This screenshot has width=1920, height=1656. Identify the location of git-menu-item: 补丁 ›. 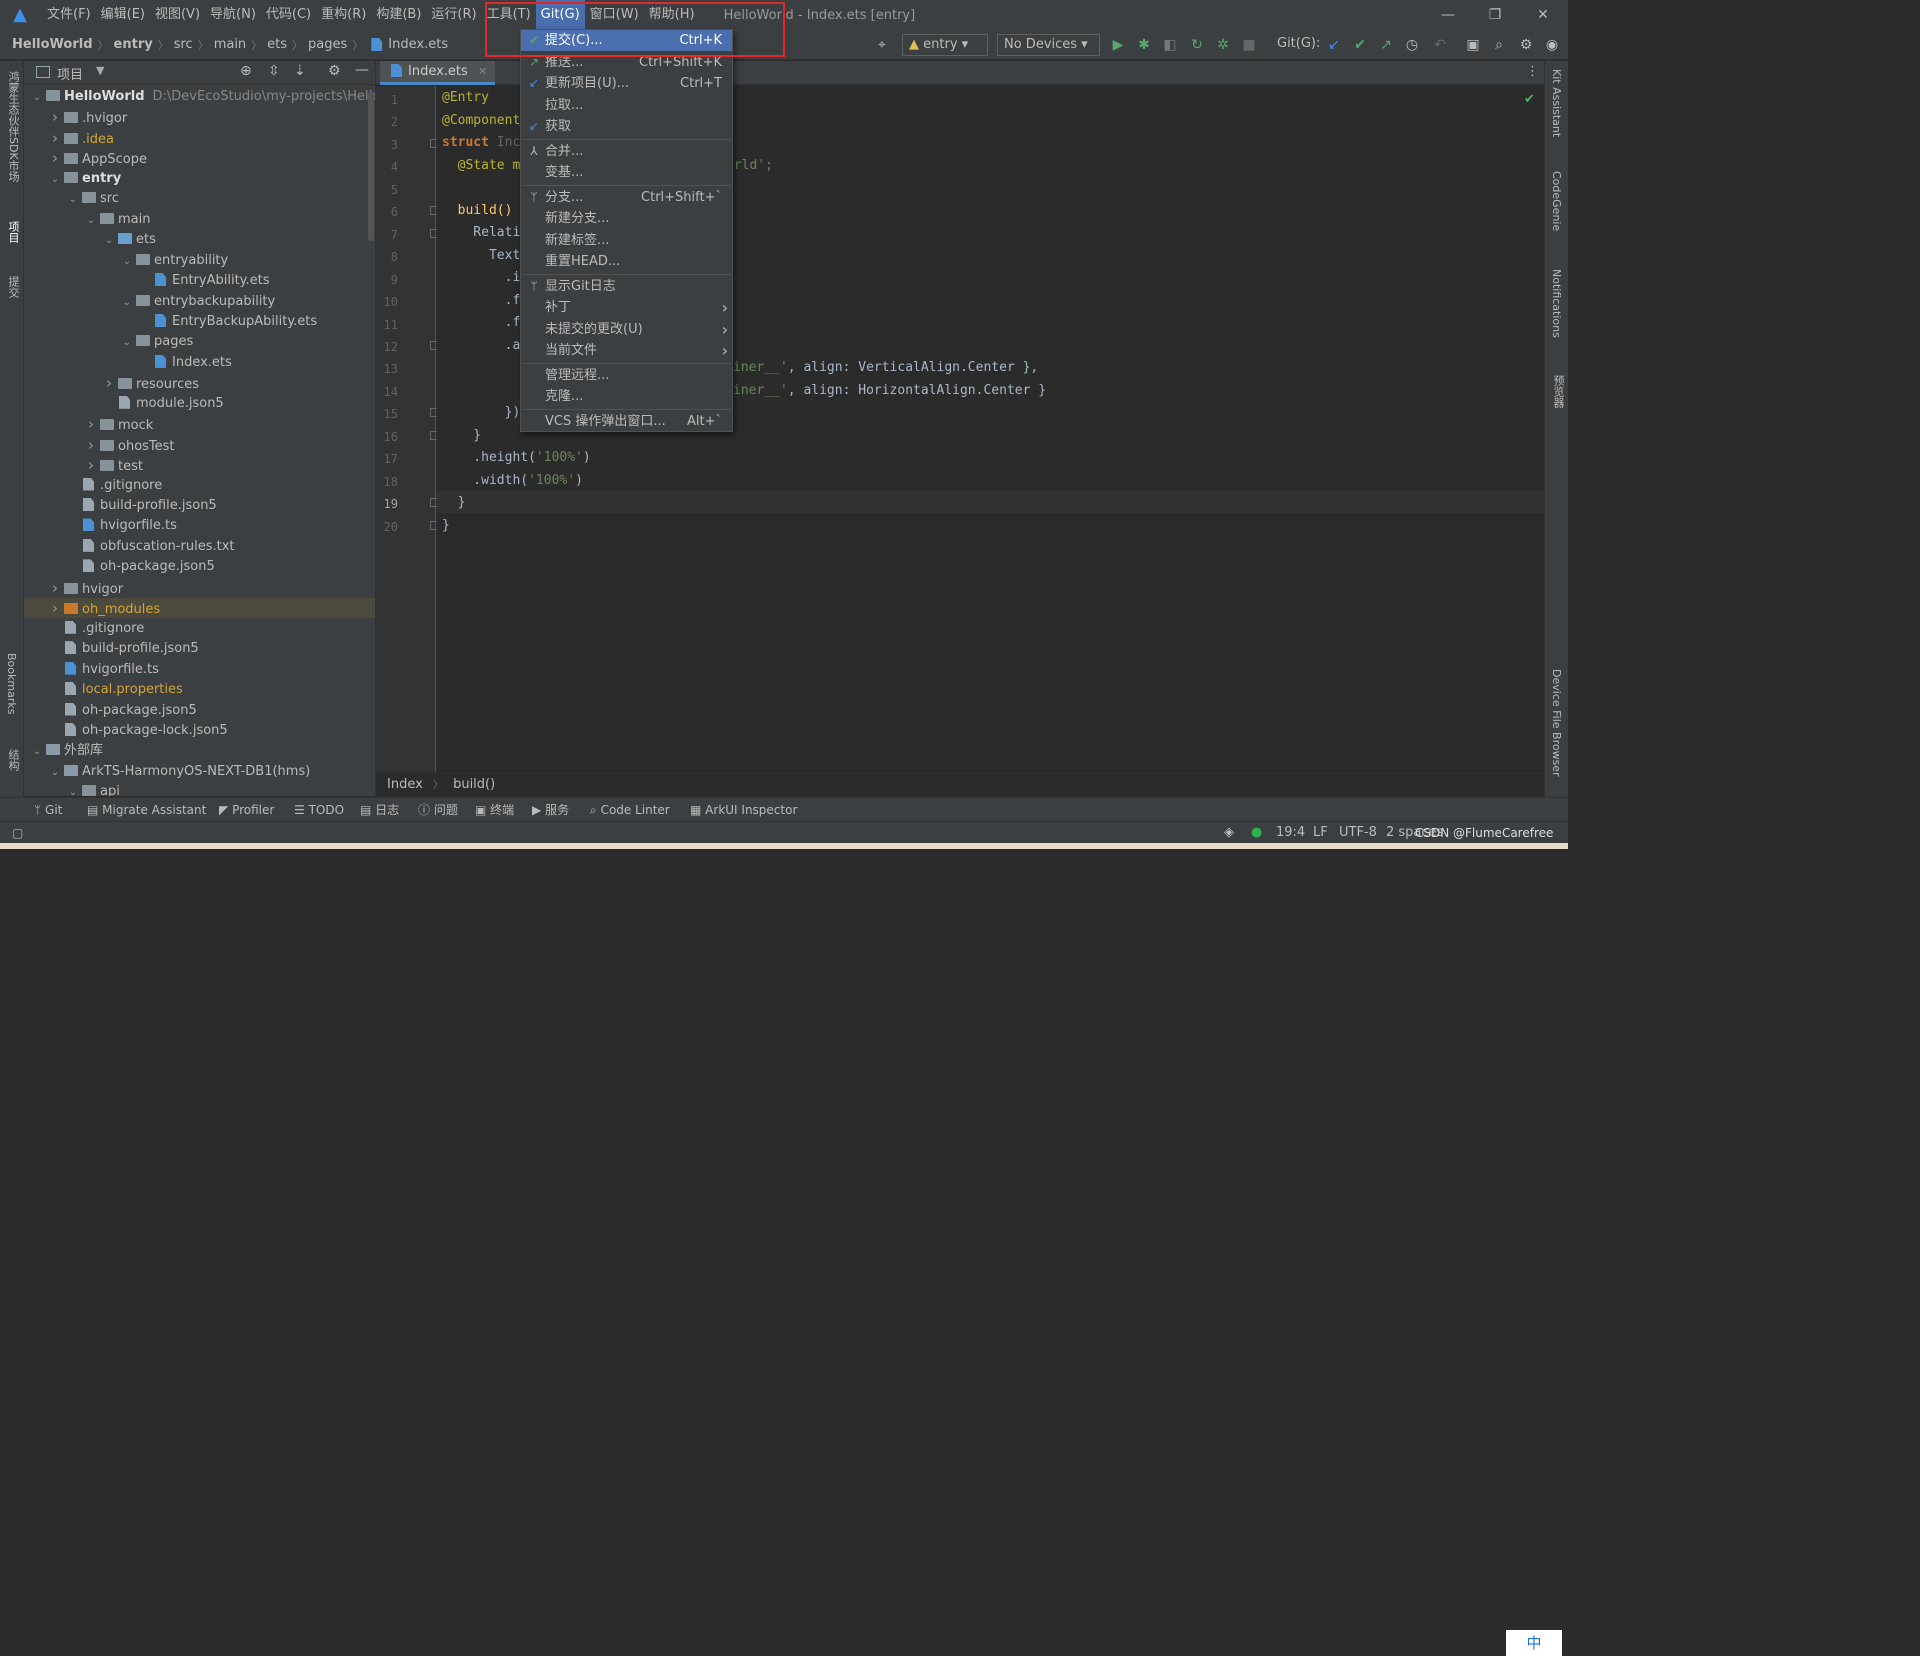
(626, 307).